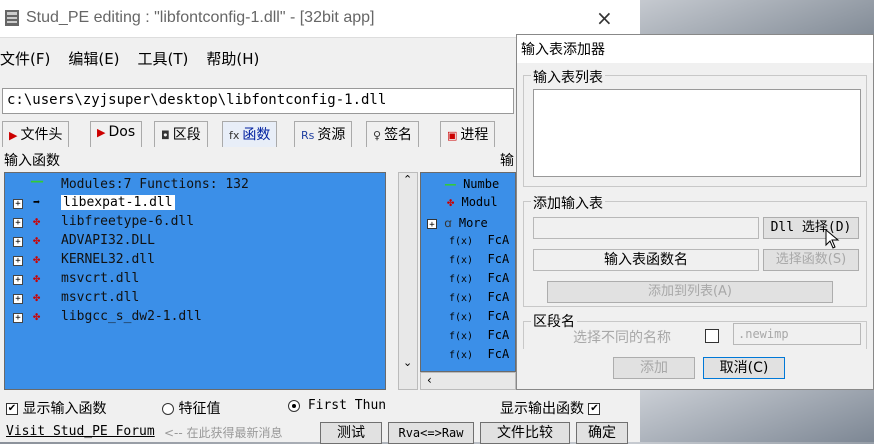  I want to click on menu-tools: 工具(T), so click(163, 58).